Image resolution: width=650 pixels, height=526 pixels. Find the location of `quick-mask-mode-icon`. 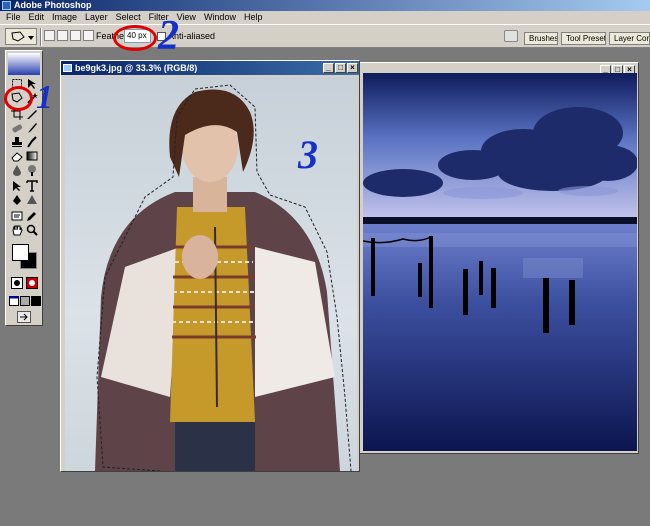

quick-mask-mode-icon is located at coordinates (32, 283).